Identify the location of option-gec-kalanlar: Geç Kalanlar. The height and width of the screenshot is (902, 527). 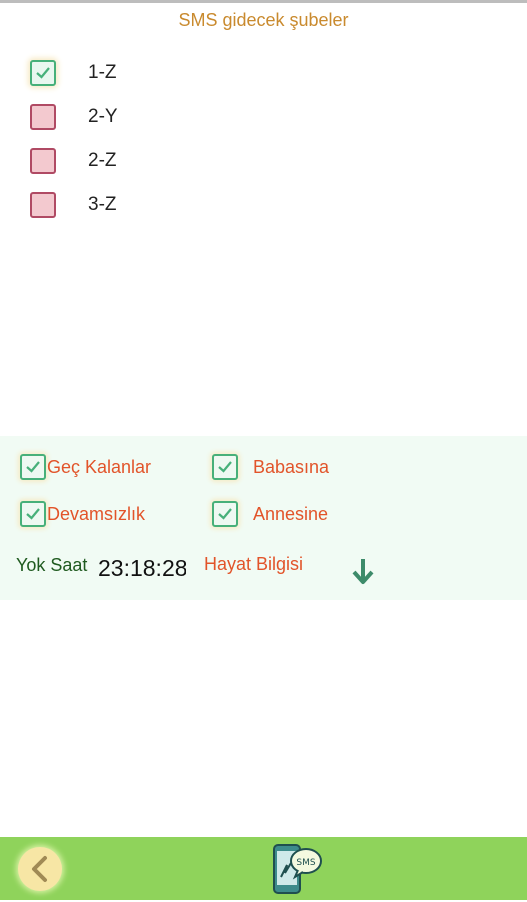
(105, 469).